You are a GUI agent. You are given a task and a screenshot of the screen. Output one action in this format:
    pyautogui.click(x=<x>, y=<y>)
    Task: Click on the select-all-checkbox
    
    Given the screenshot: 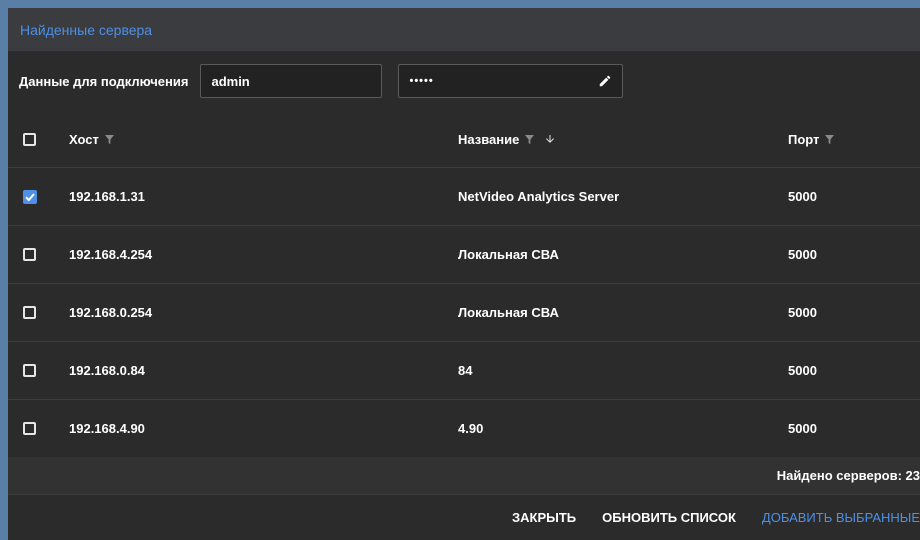 What is the action you would take?
    pyautogui.click(x=29, y=139)
    